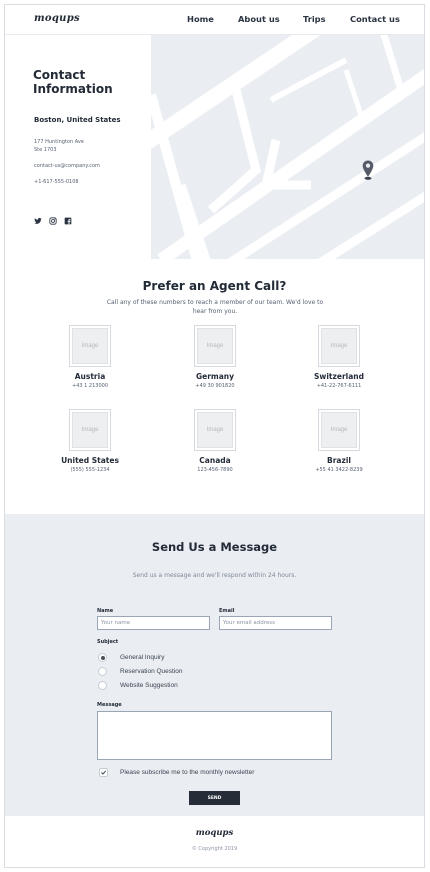  What do you see at coordinates (67, 166) in the screenshot?
I see `contact-email-link: contact-us@company.com` at bounding box center [67, 166].